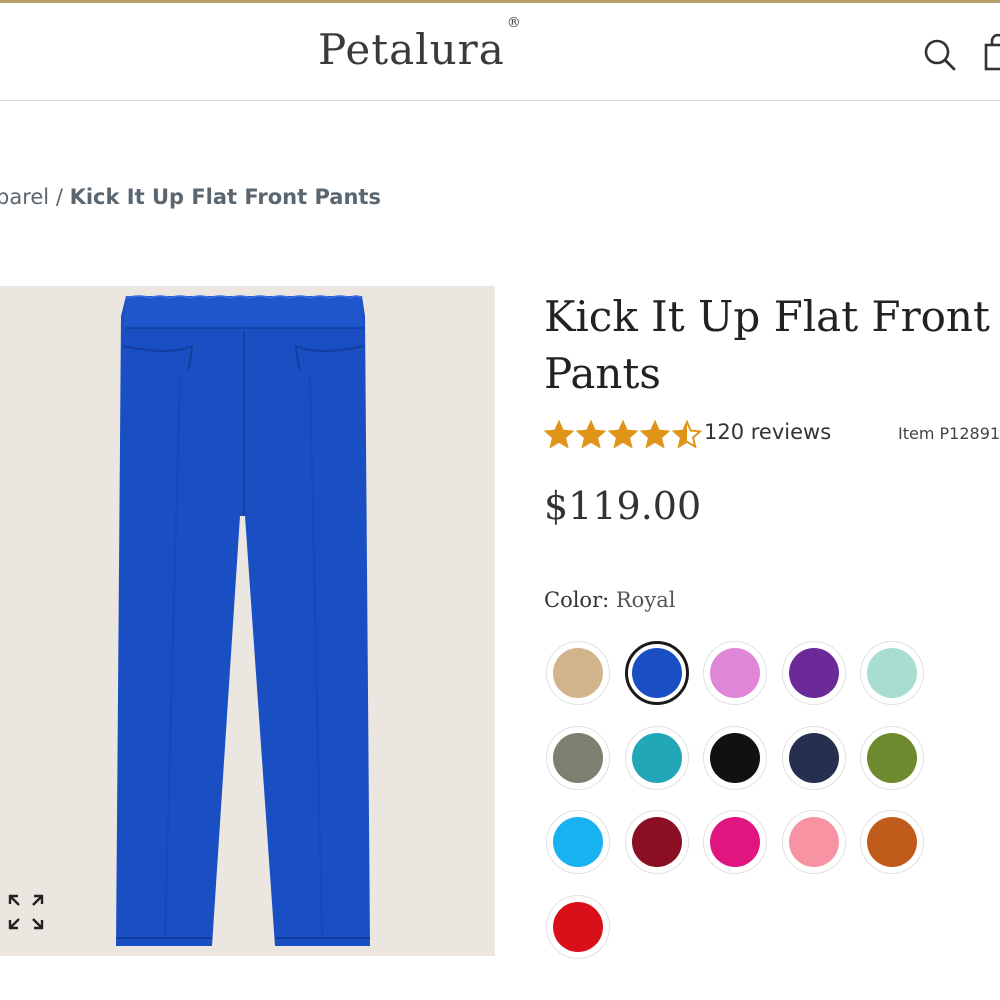 Image resolution: width=1000 pixels, height=1000 pixels. I want to click on registered-mark: ®, so click(514, 23).